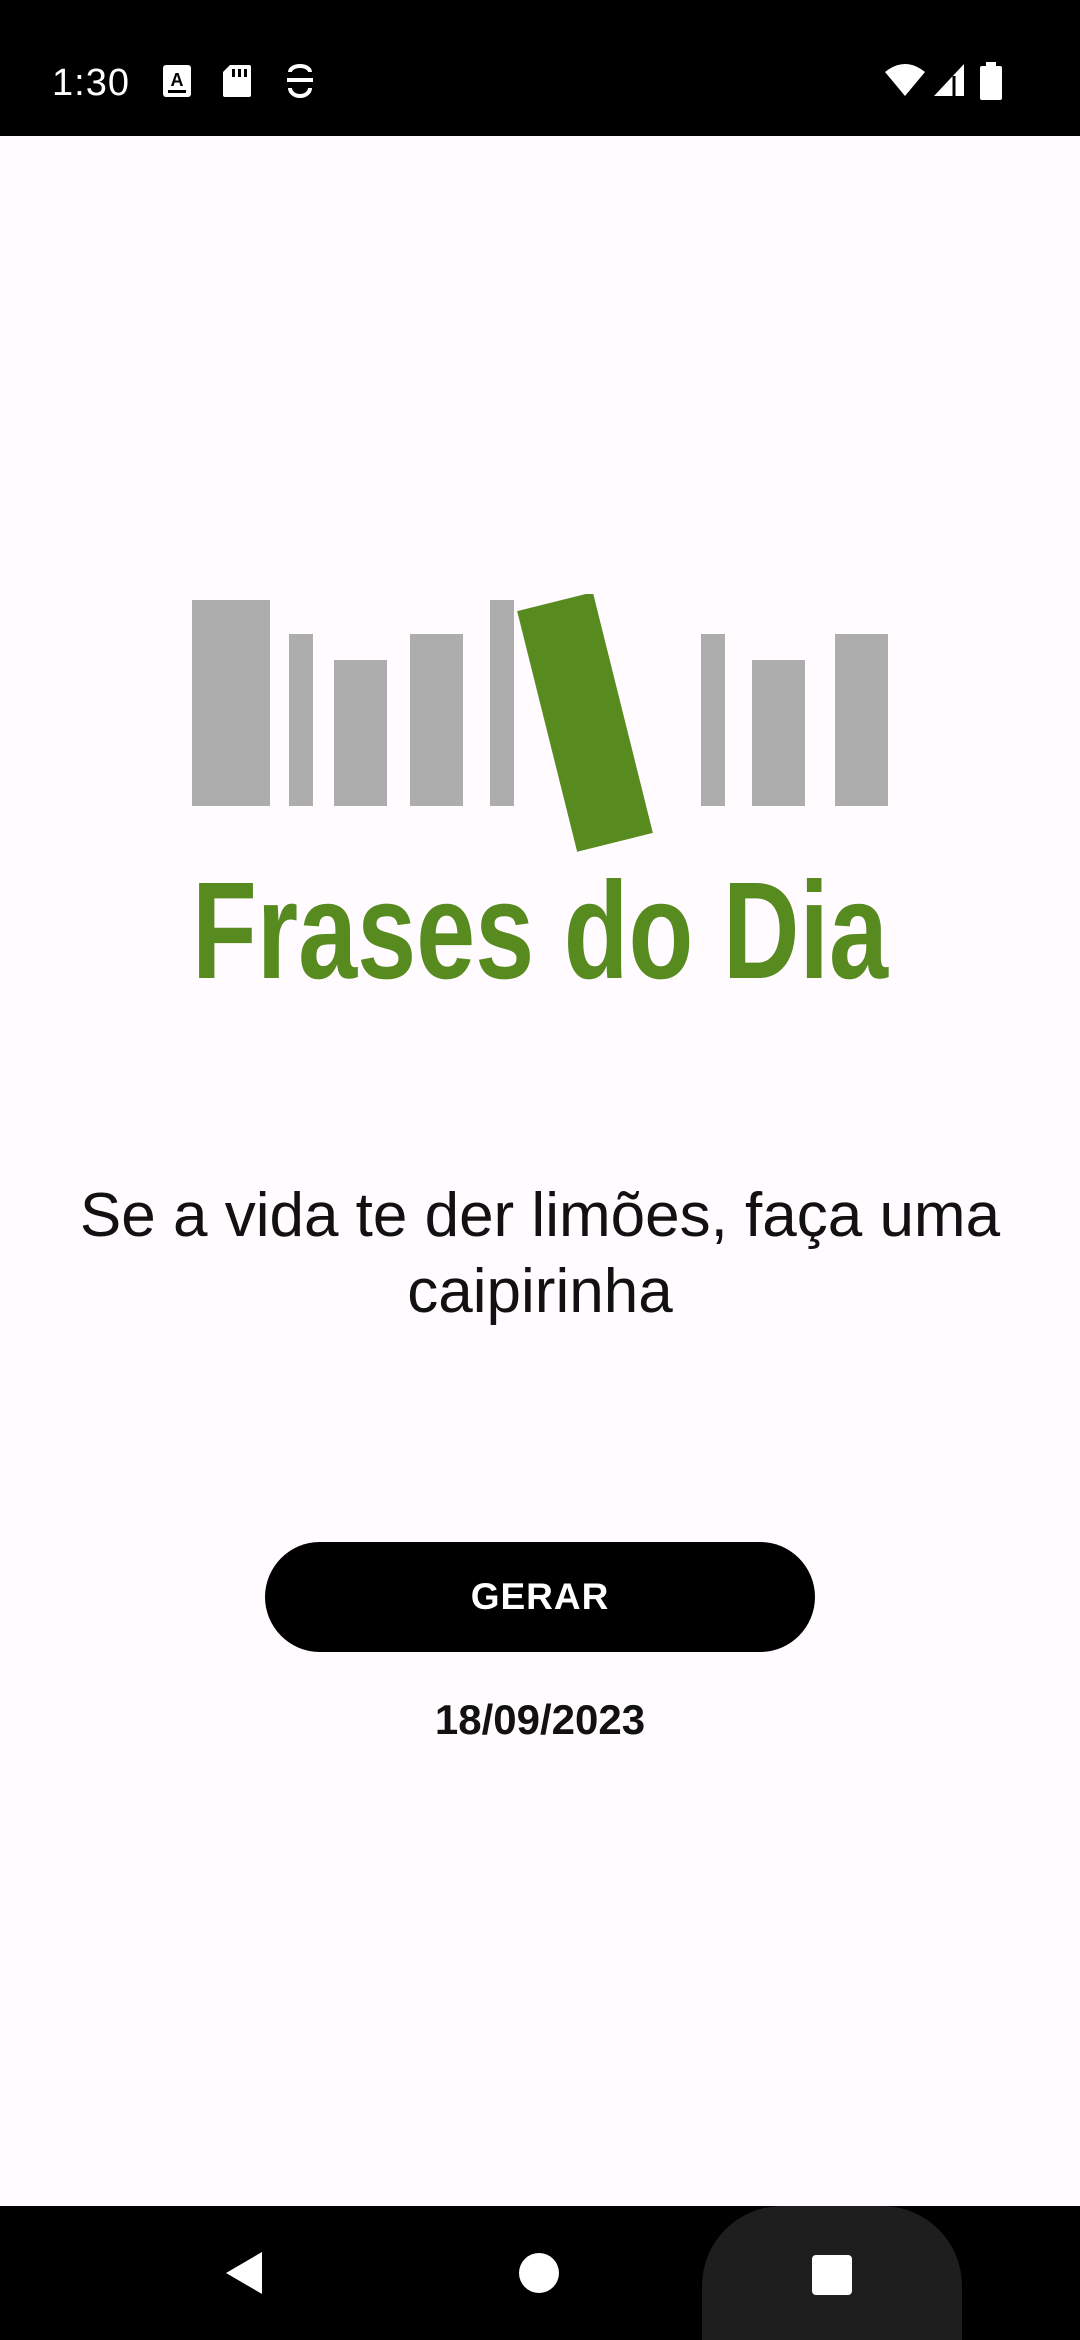 Image resolution: width=1080 pixels, height=2340 pixels. Describe the element at coordinates (300, 84) in the screenshot. I see `accessibility-icon` at that location.